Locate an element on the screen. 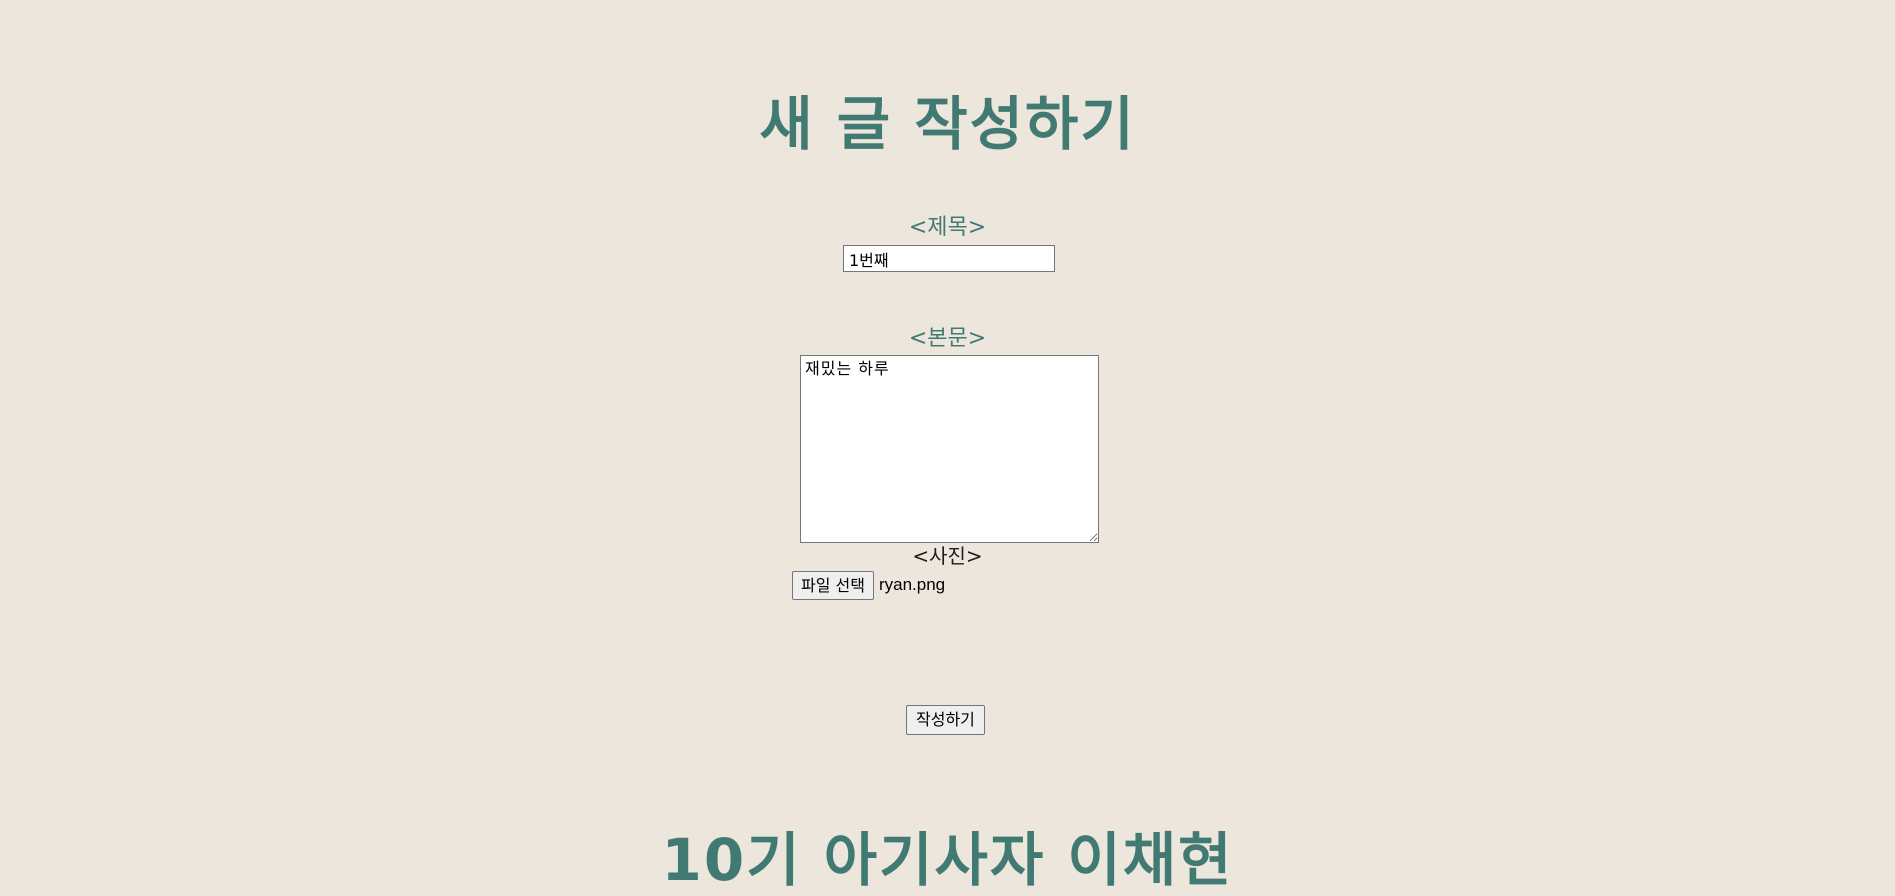 This screenshot has width=1895, height=896. body-label: <본문> is located at coordinates (947, 338).